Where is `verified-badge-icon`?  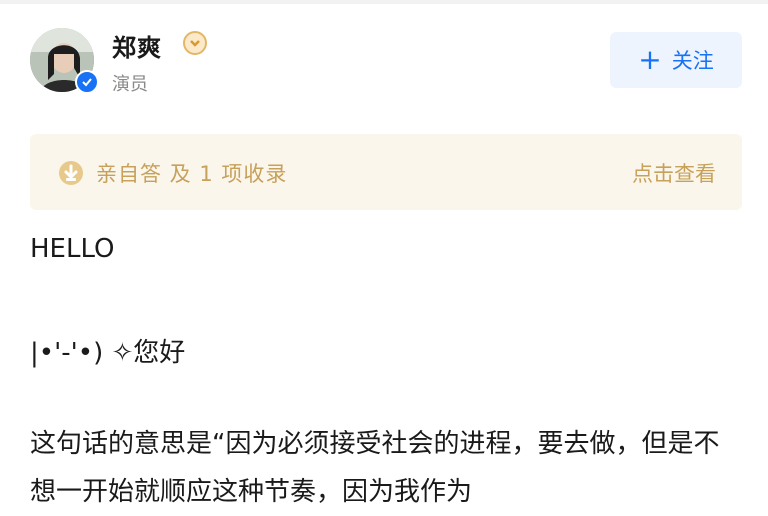 verified-badge-icon is located at coordinates (87, 82).